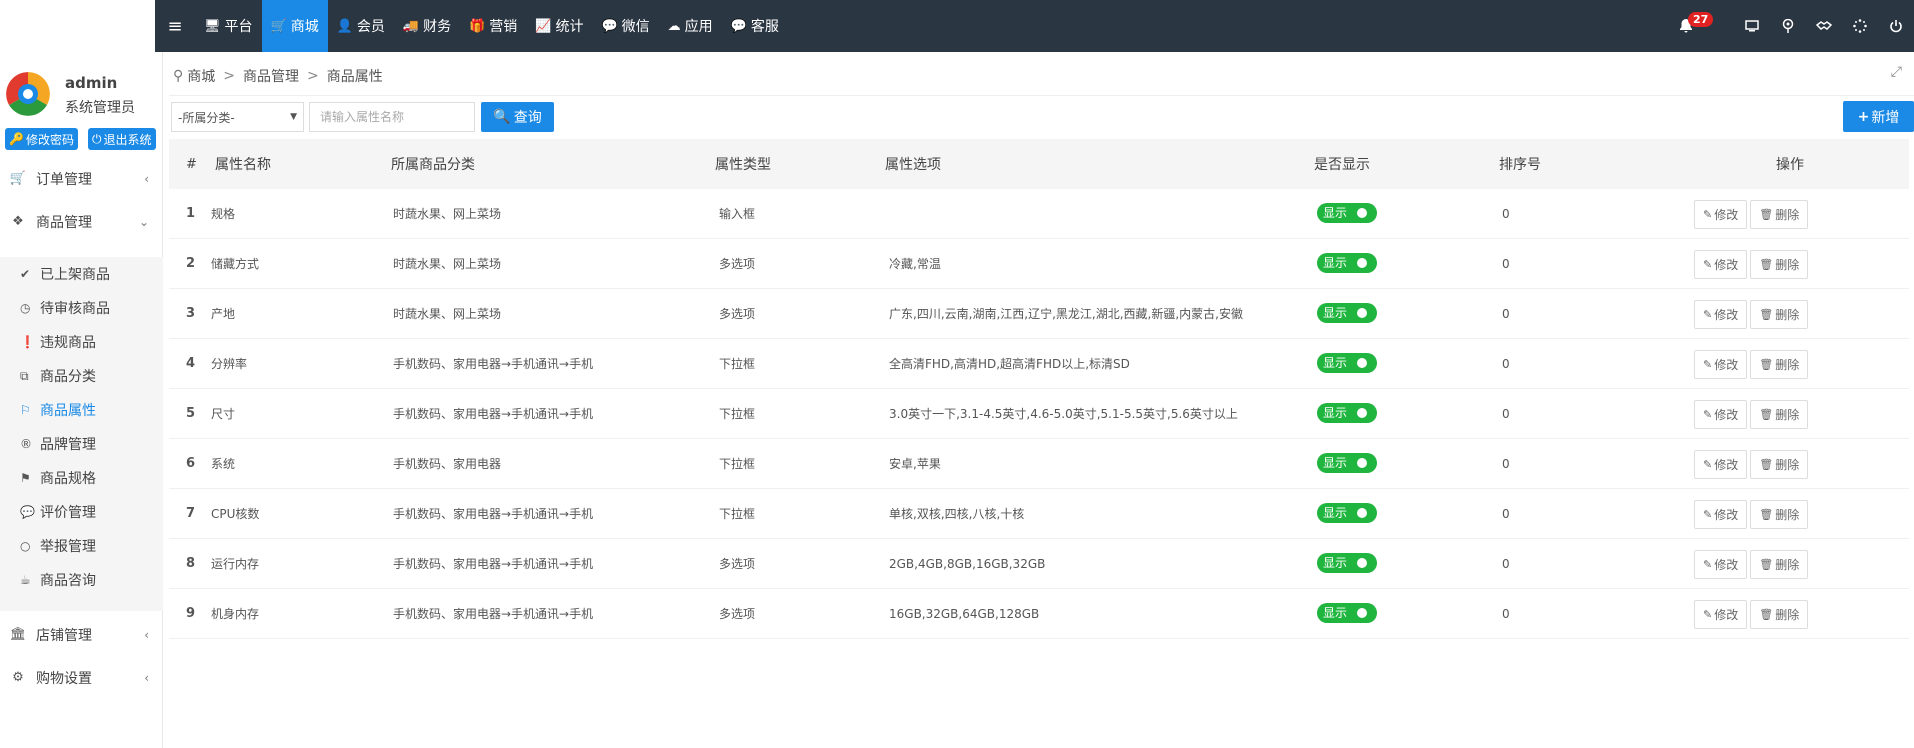  I want to click on breadcrumb-item: 商城, so click(201, 76).